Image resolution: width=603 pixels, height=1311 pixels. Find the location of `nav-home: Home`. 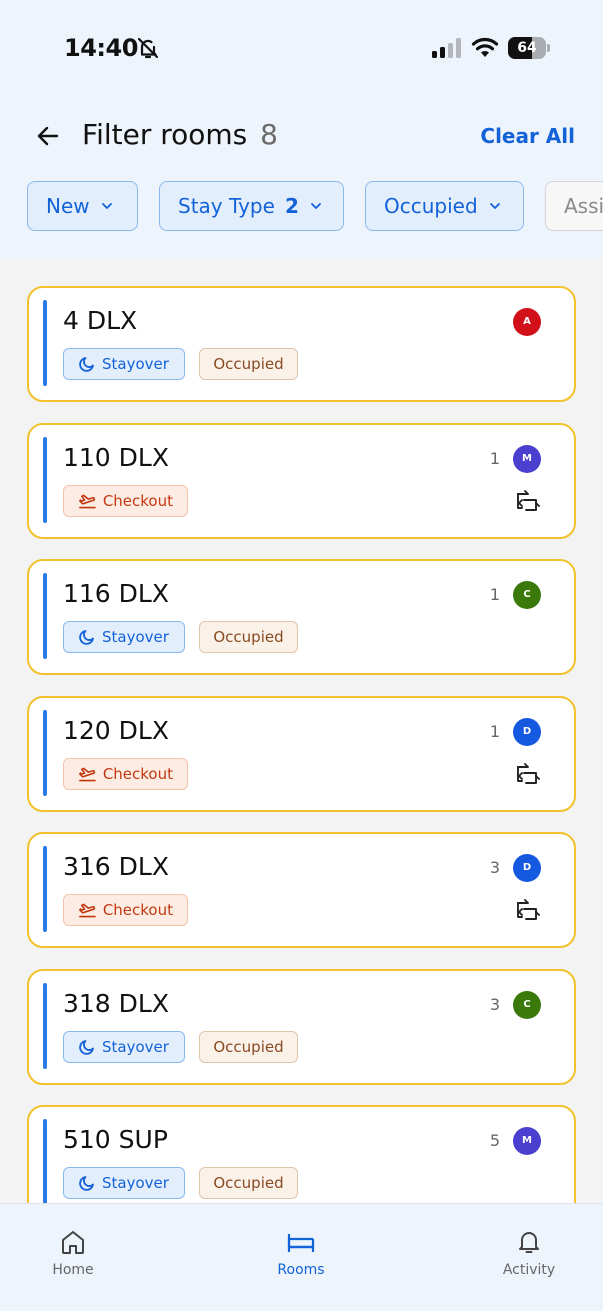

nav-home: Home is located at coordinates (73, 1253).